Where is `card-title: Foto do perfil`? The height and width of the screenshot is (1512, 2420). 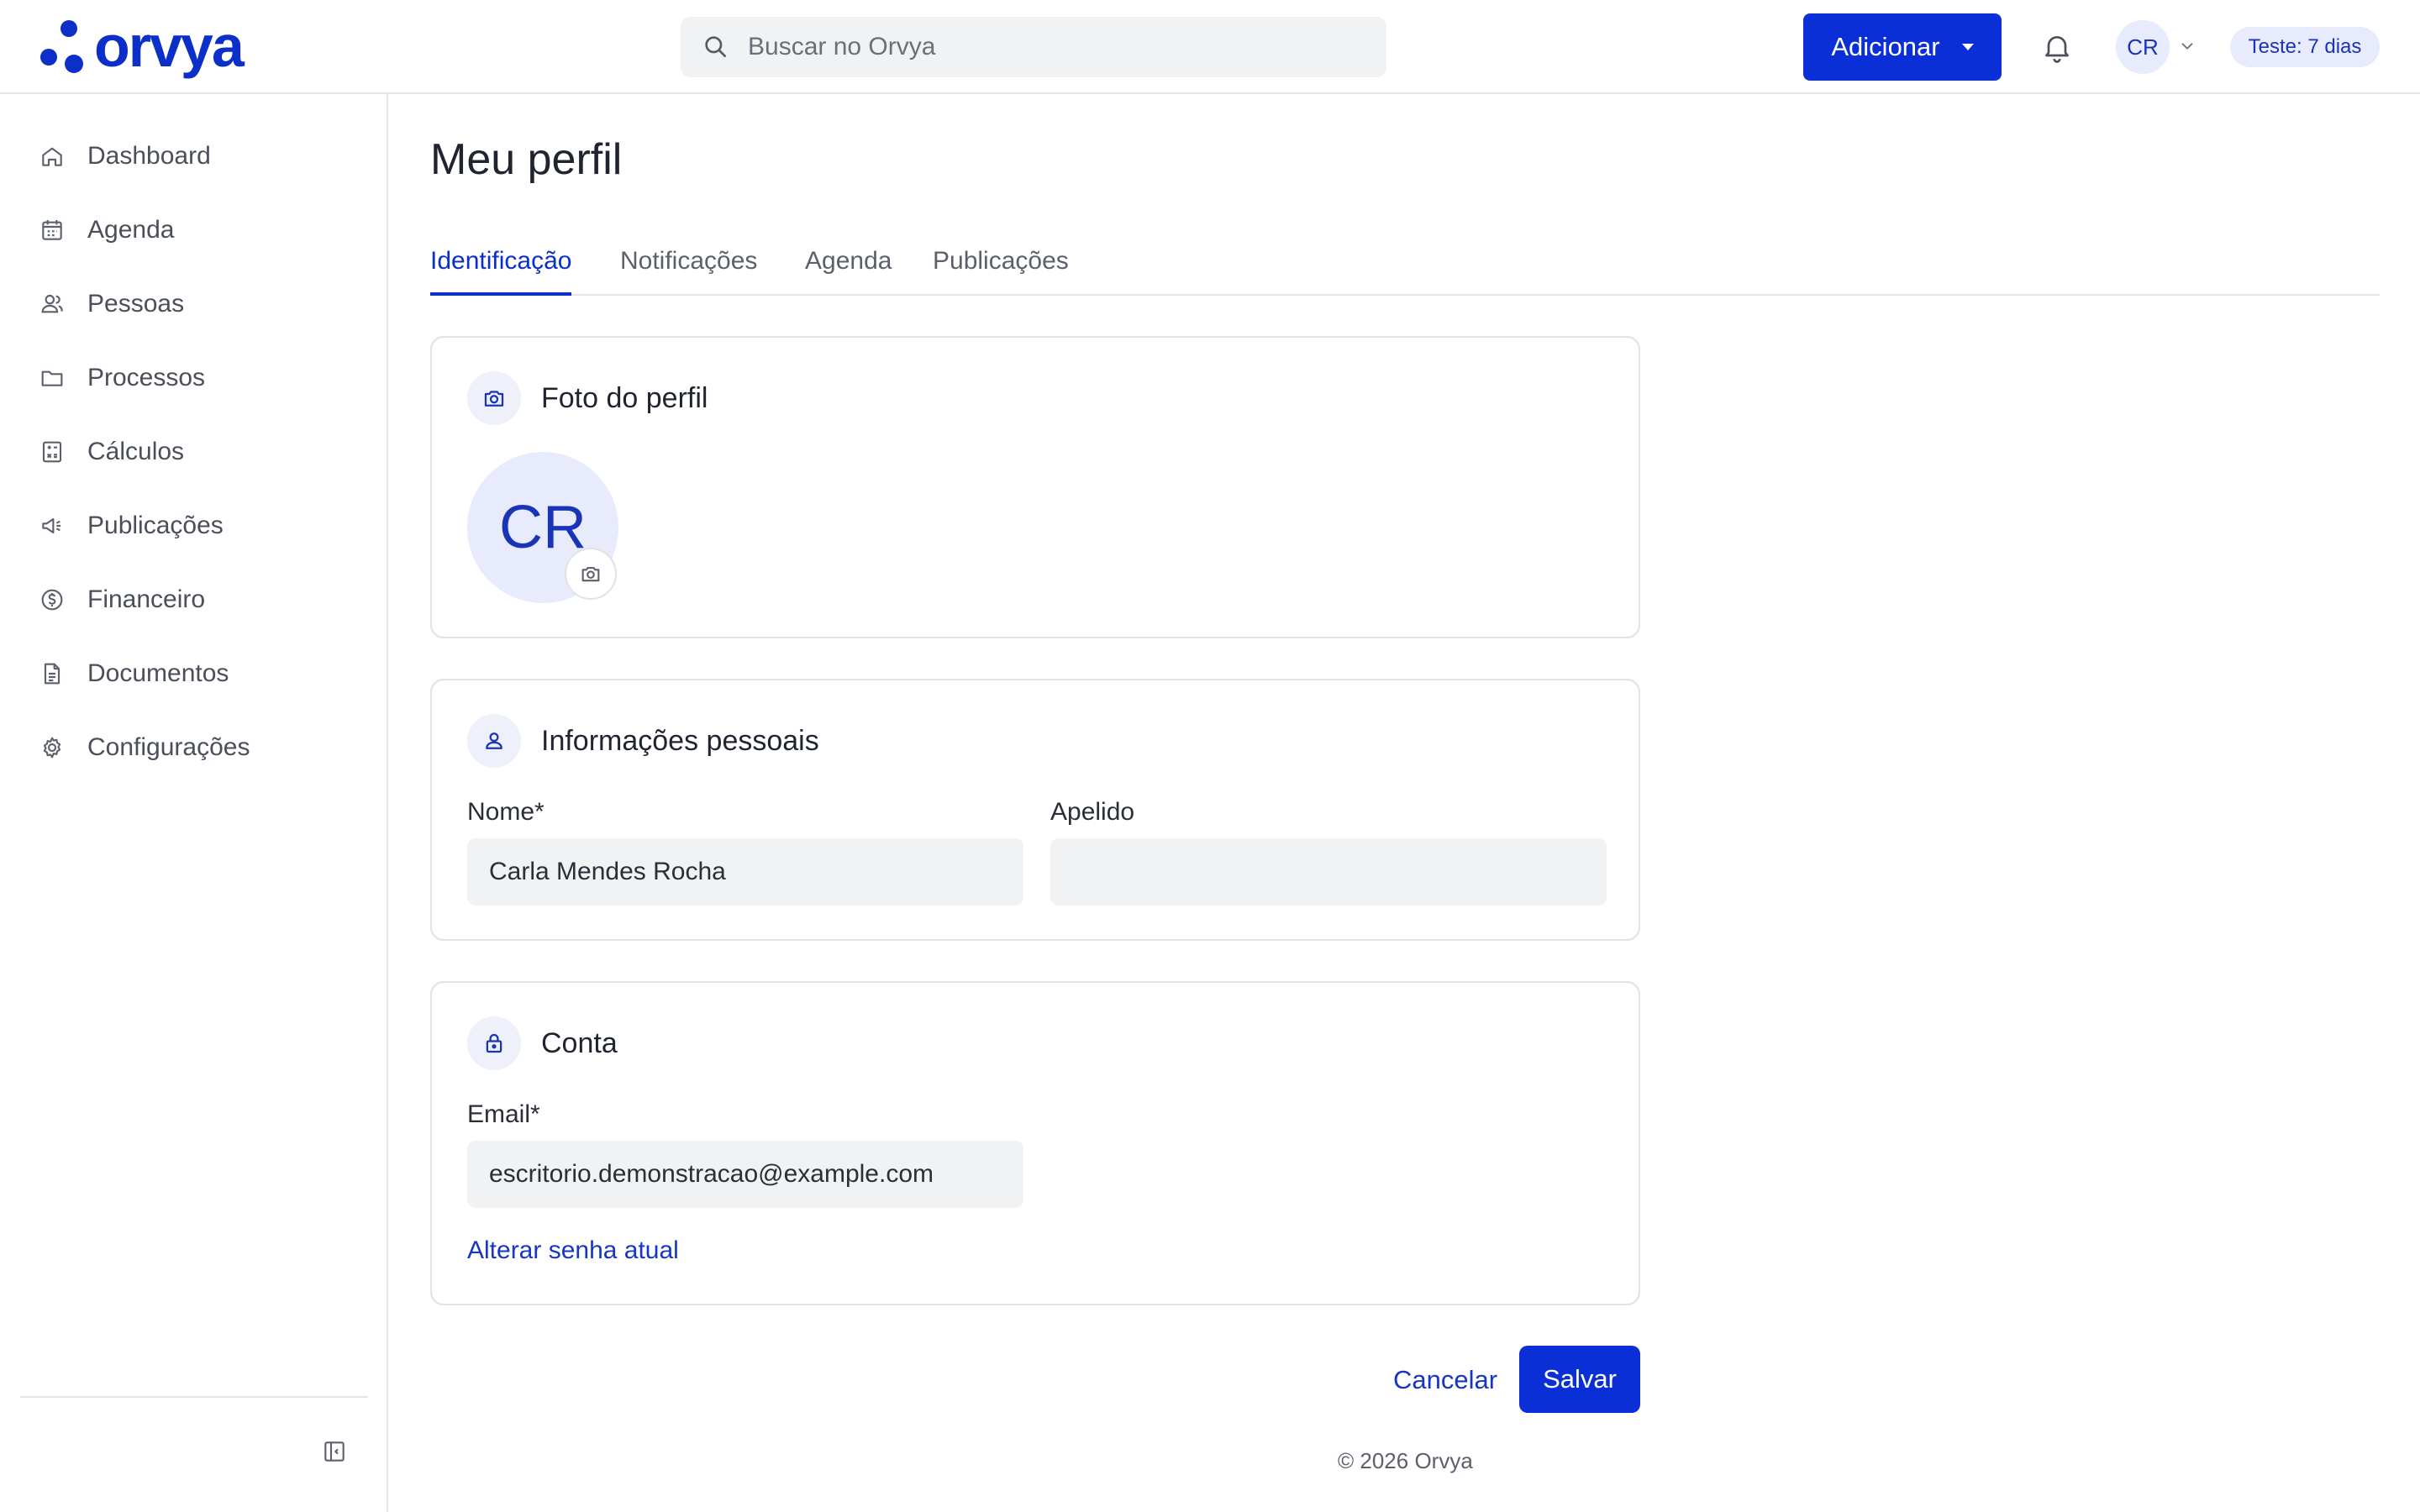 card-title: Foto do perfil is located at coordinates (624, 397).